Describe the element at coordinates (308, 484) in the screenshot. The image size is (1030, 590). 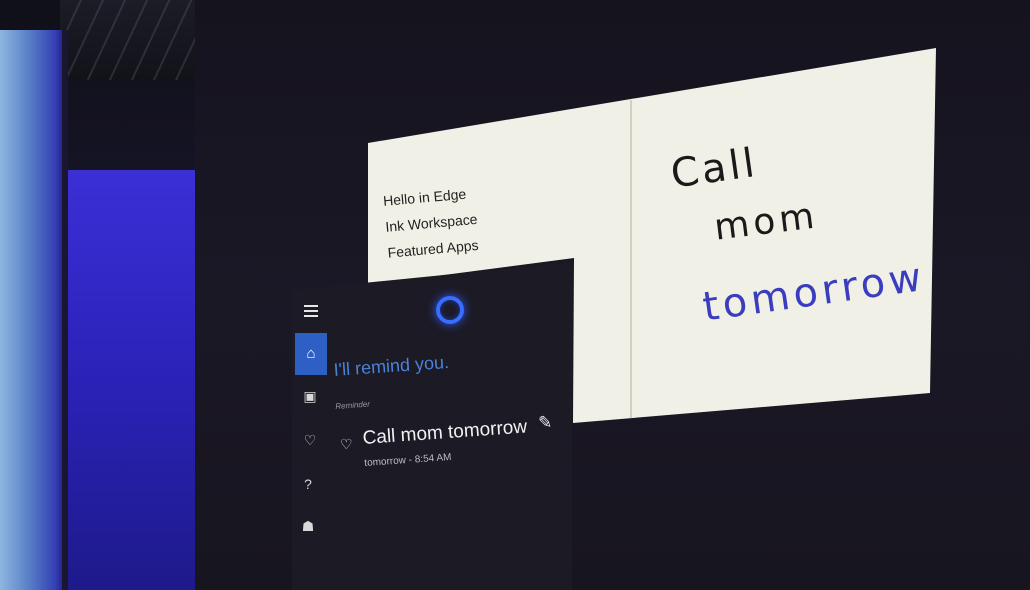
I see `help-icon: ?` at that location.